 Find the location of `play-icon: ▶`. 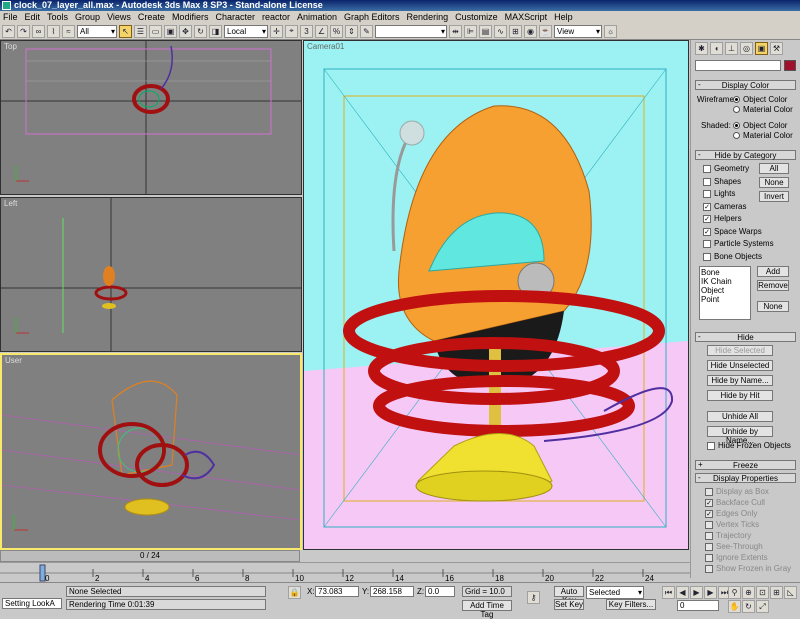

play-icon: ▶ is located at coordinates (696, 592).